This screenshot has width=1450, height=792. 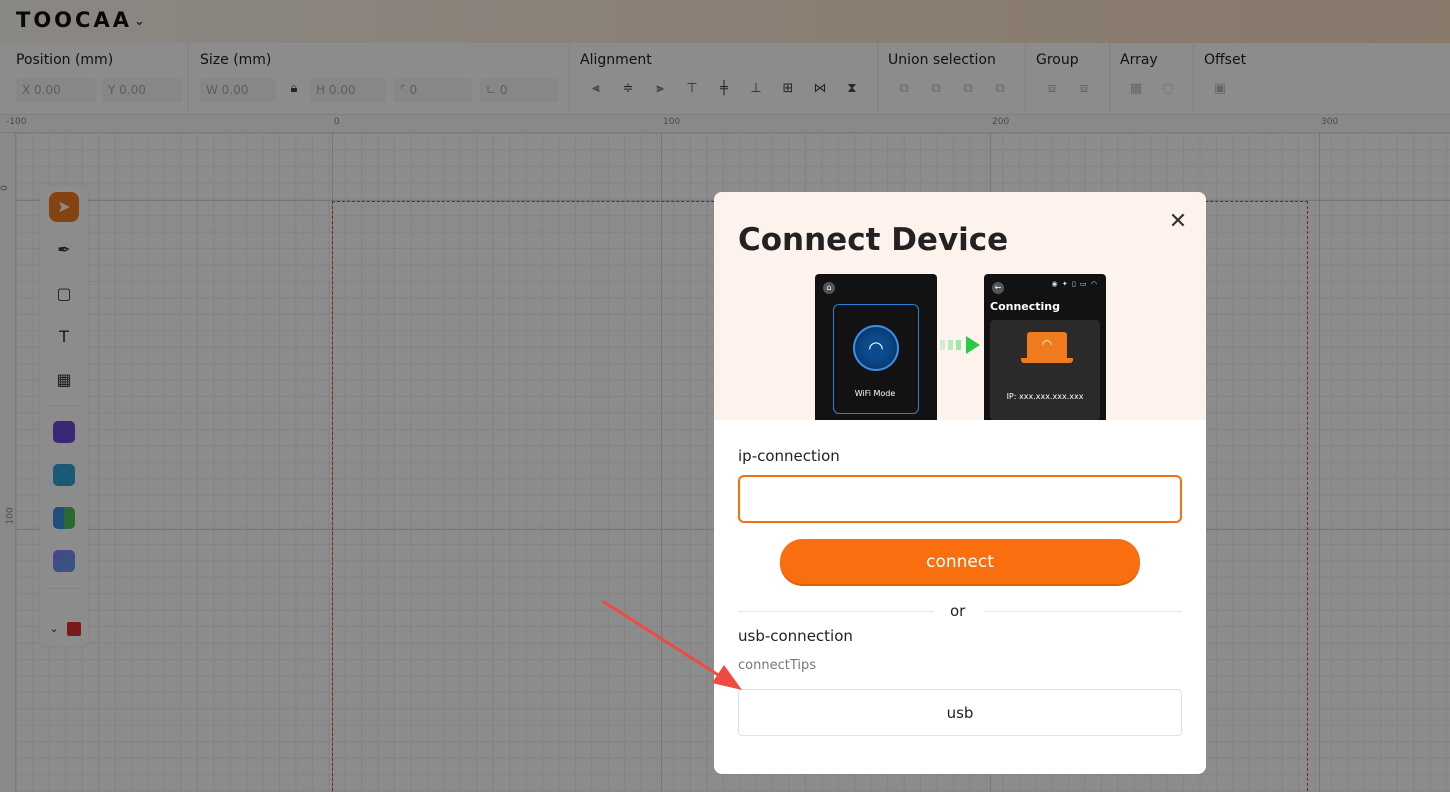 What do you see at coordinates (1045, 396) in the screenshot?
I see `device-ip-label: IP: xxx.xxx.xxx.xxx` at bounding box center [1045, 396].